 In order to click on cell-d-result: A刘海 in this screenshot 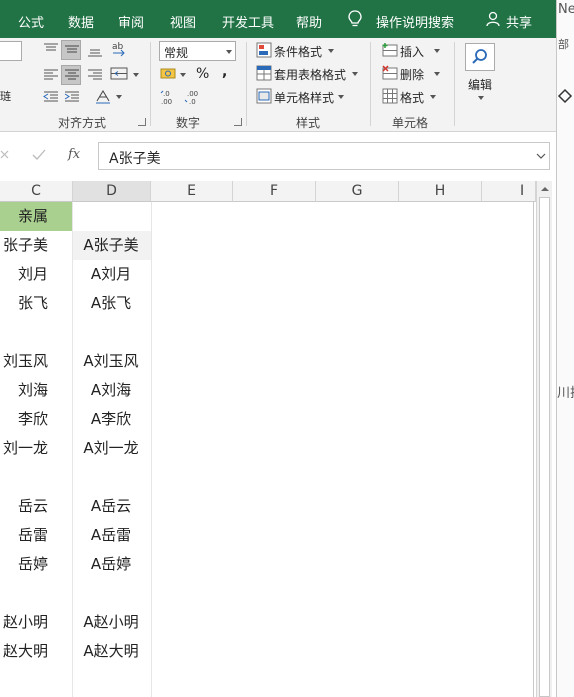, I will do `click(112, 390)`.